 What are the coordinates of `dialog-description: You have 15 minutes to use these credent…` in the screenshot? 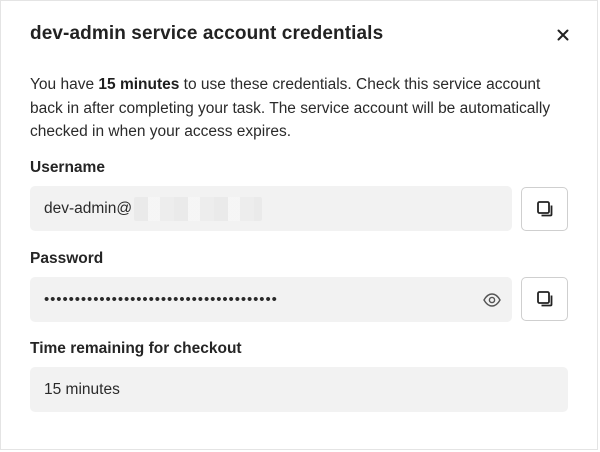 It's located at (300, 108).